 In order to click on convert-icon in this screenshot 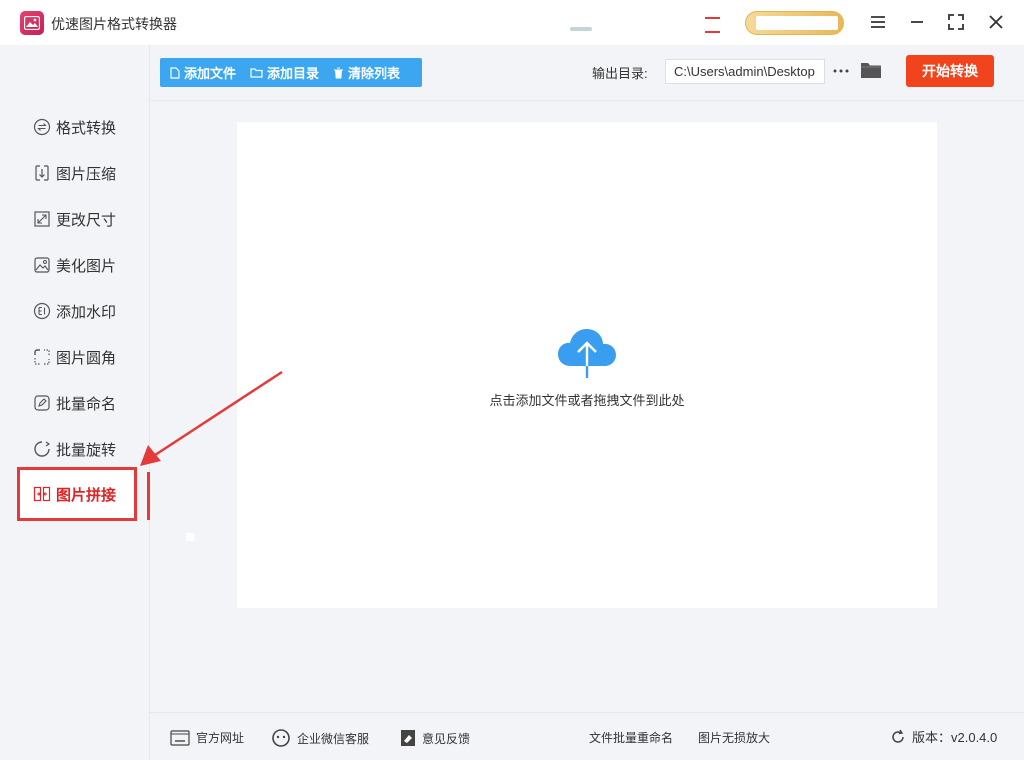, I will do `click(42, 127)`.